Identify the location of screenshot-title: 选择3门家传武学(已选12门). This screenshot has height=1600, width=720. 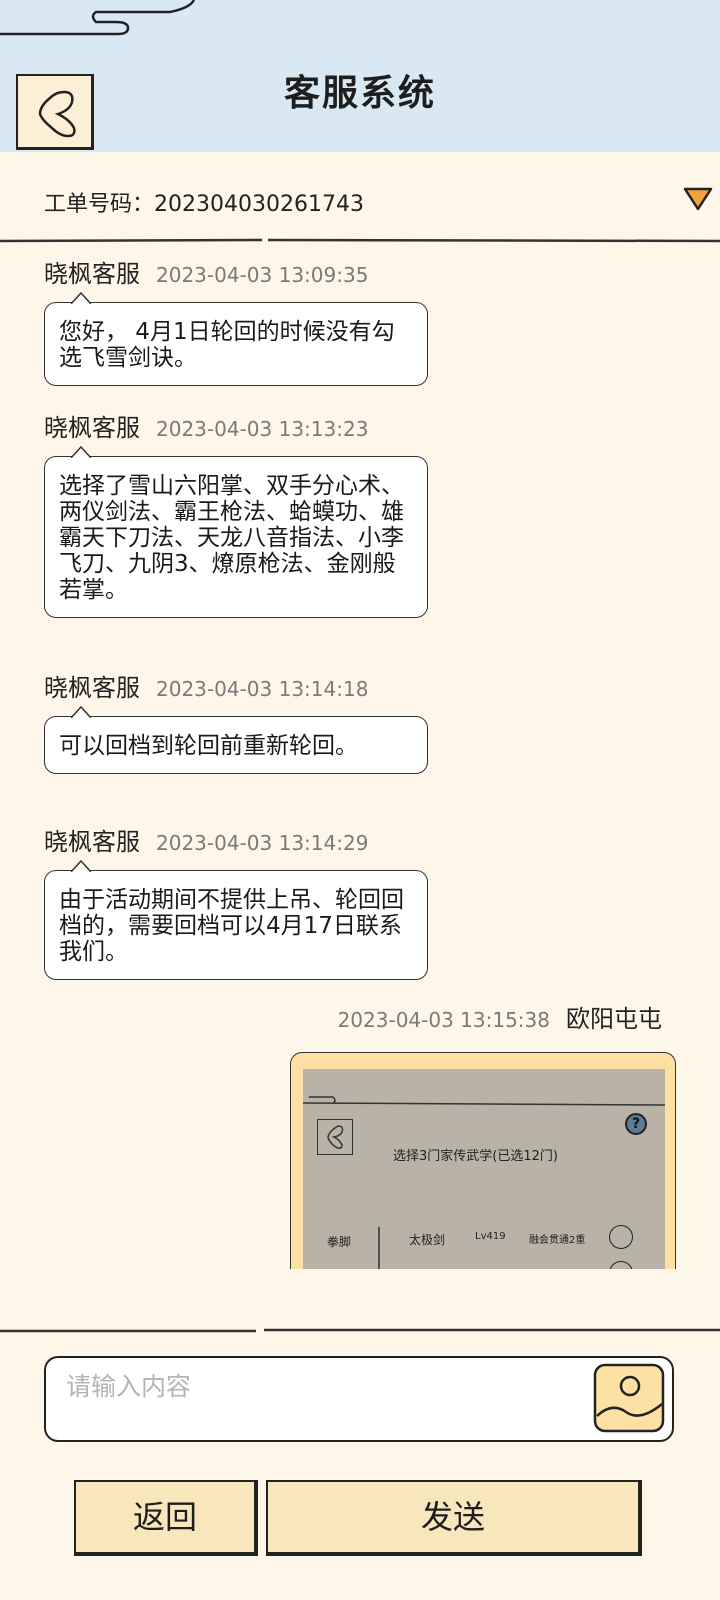
(475, 1156).